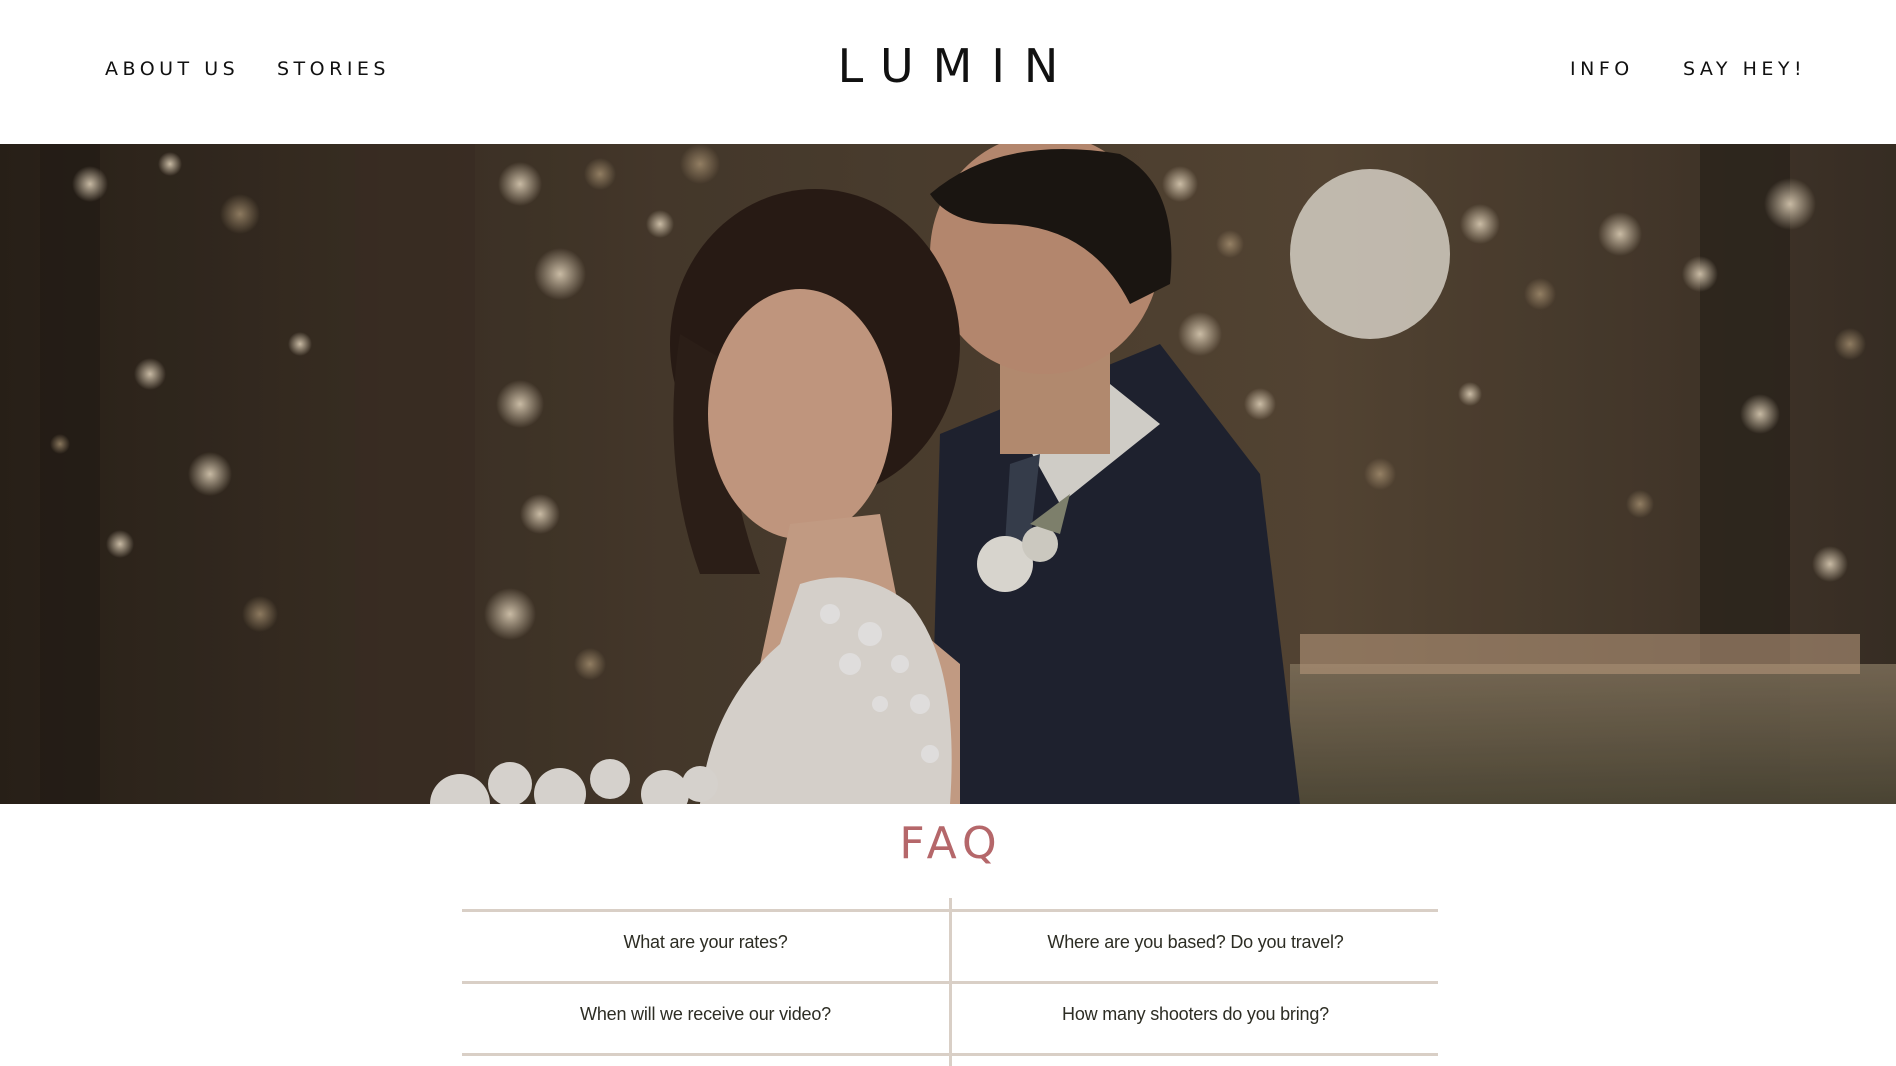  What do you see at coordinates (950, 1054) in the screenshot?
I see `faq-divider-bottom` at bounding box center [950, 1054].